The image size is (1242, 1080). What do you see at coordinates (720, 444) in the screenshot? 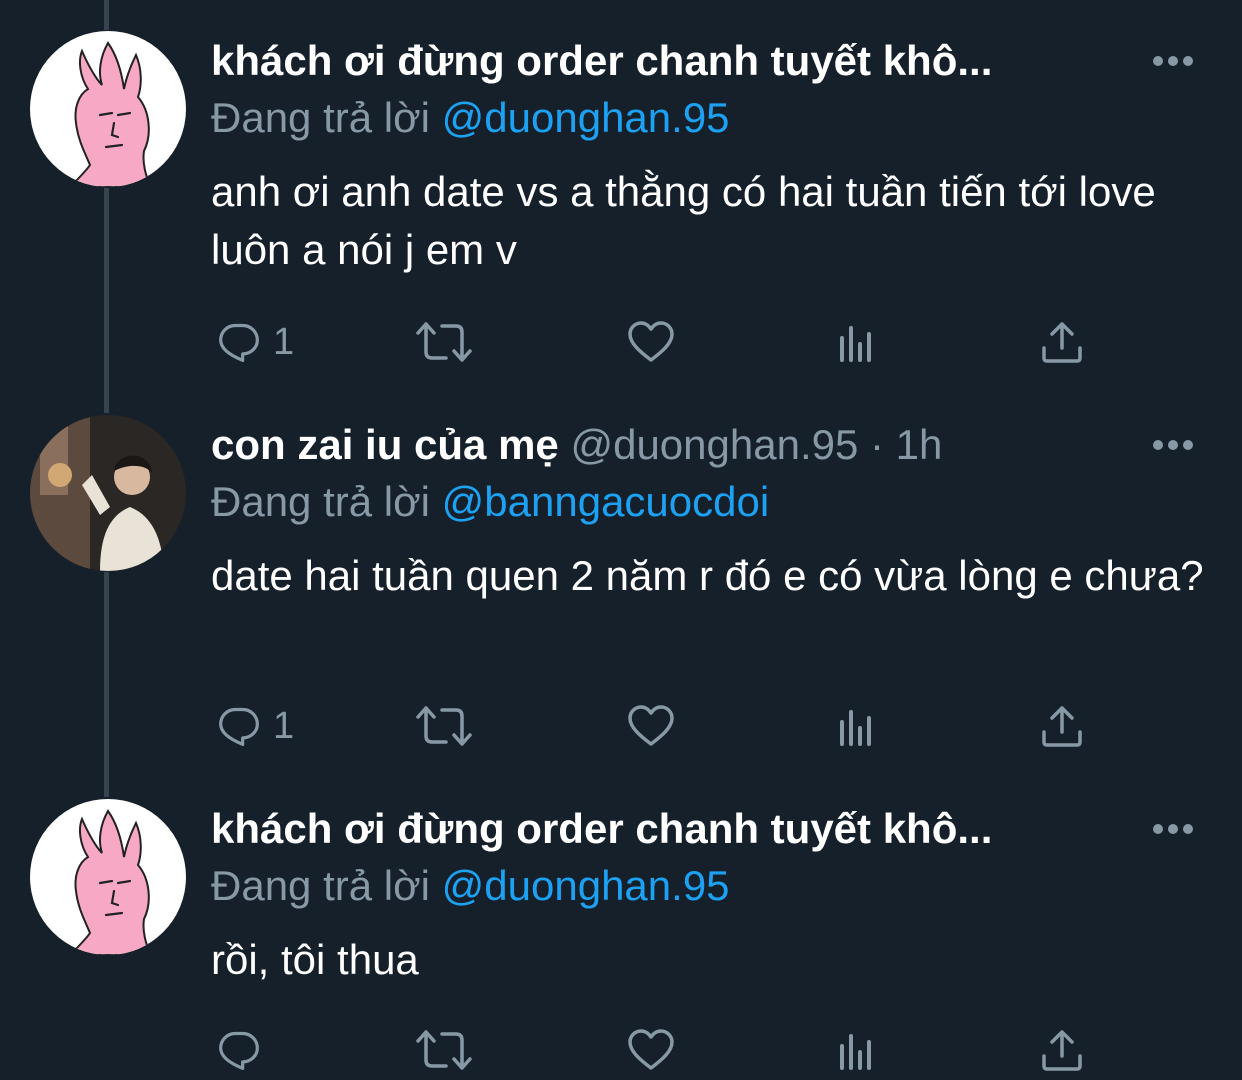
I see `user-handle: @duonghan.95` at bounding box center [720, 444].